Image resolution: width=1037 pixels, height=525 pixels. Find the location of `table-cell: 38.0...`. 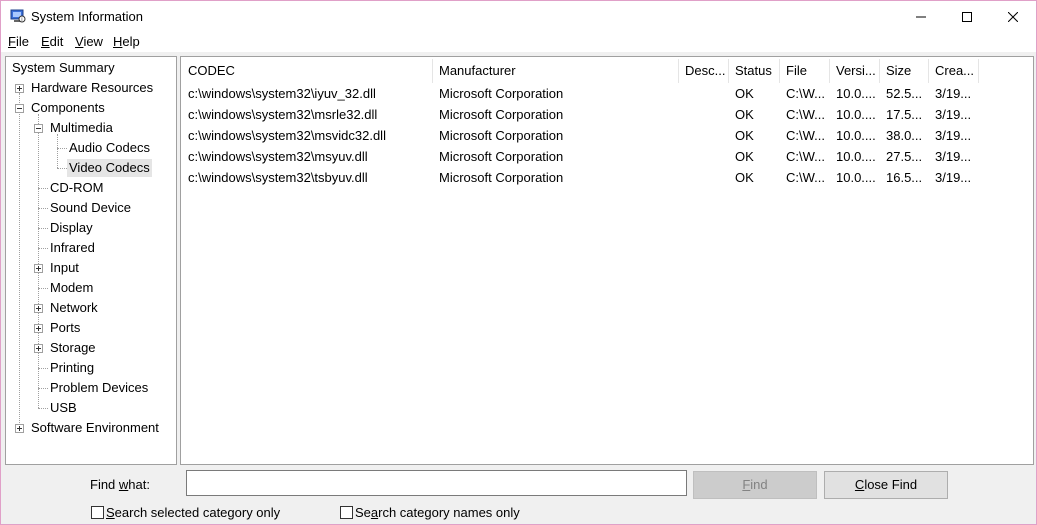

table-cell: 38.0... is located at coordinates (904, 135).